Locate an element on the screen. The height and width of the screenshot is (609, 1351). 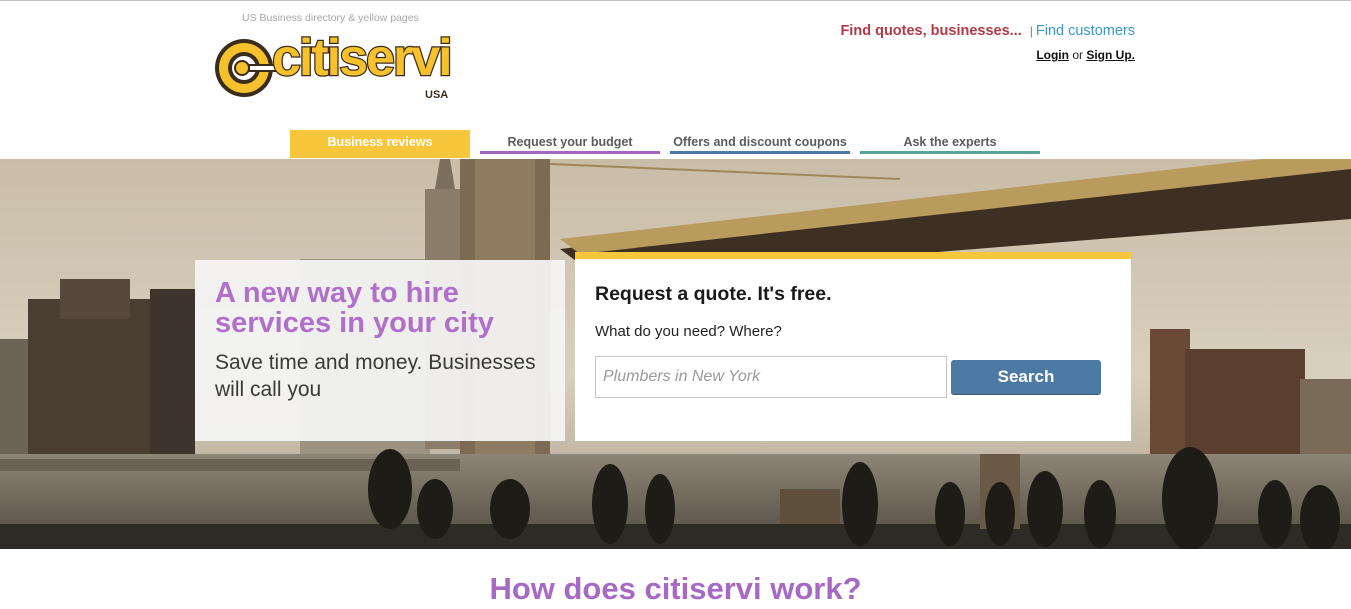
auth-links: Login or Sign Up. is located at coordinates (1085, 55).